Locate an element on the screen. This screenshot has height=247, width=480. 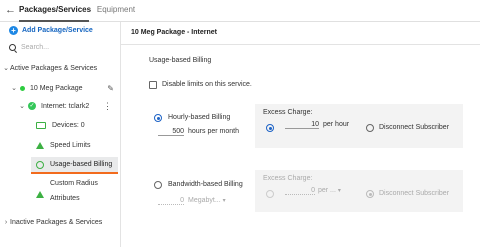
tree-package: ⌄ 10 Meg Package ✎ is located at coordinates (65, 88).